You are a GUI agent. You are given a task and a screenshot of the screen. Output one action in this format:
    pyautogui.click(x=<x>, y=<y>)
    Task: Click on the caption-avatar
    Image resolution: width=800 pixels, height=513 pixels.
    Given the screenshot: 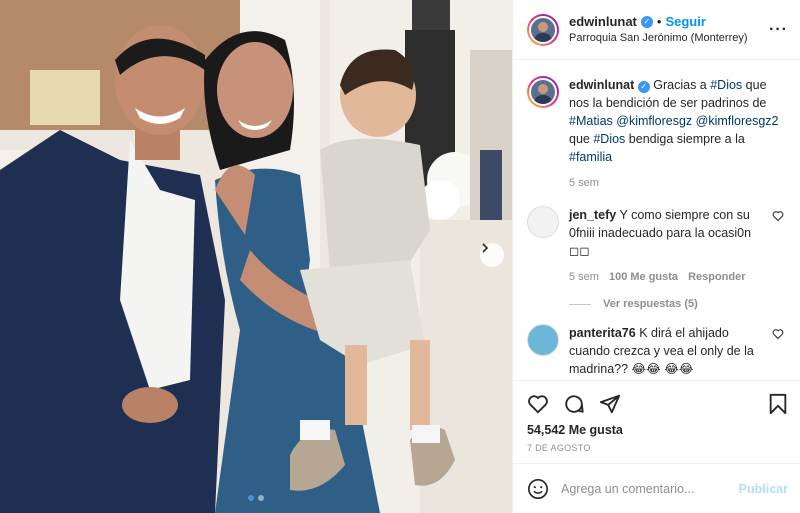 What is the action you would take?
    pyautogui.click(x=543, y=92)
    